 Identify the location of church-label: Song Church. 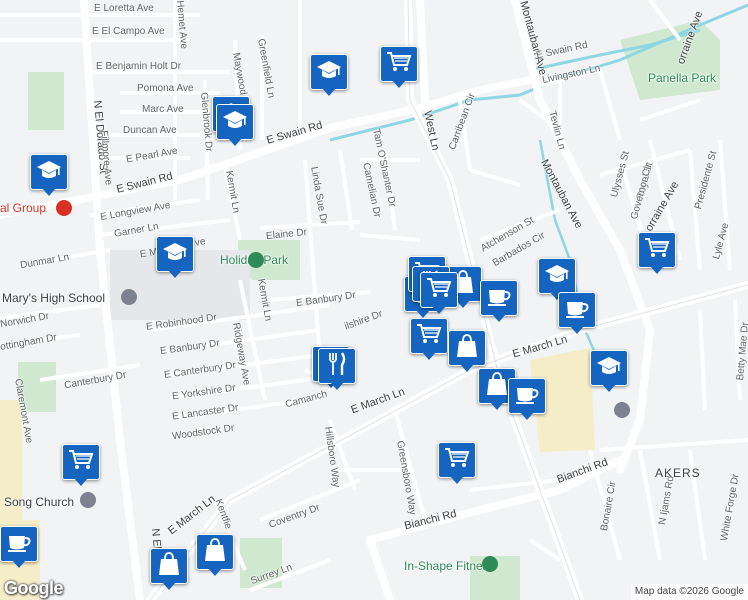
(39, 502).